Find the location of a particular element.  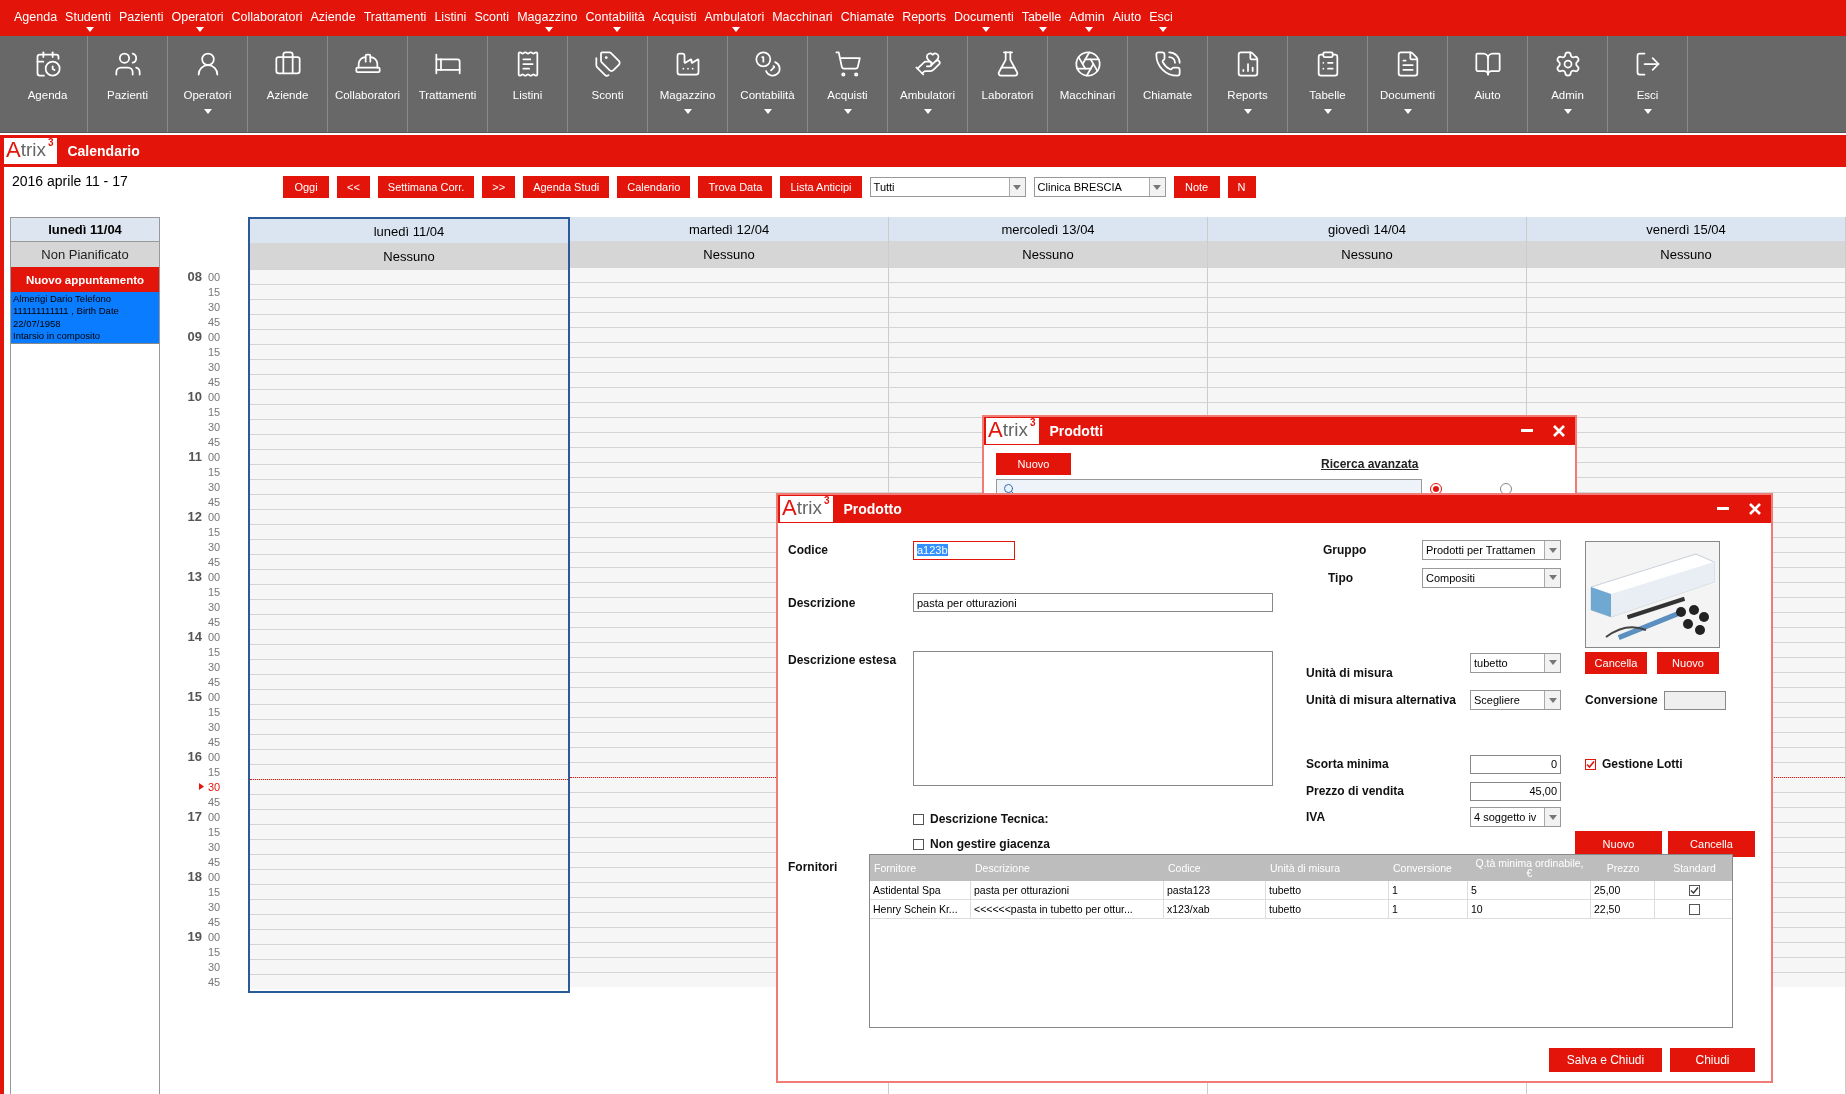

menu-item: Tabelle is located at coordinates (1043, 21).